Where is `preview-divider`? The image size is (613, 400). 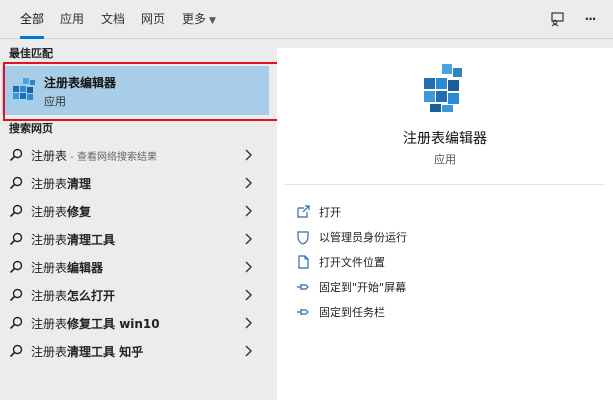 preview-divider is located at coordinates (445, 184).